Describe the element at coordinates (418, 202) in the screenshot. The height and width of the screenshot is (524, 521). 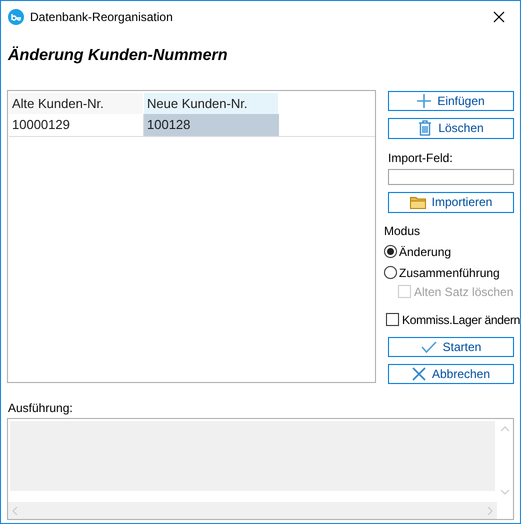
I see `folder-icon` at that location.